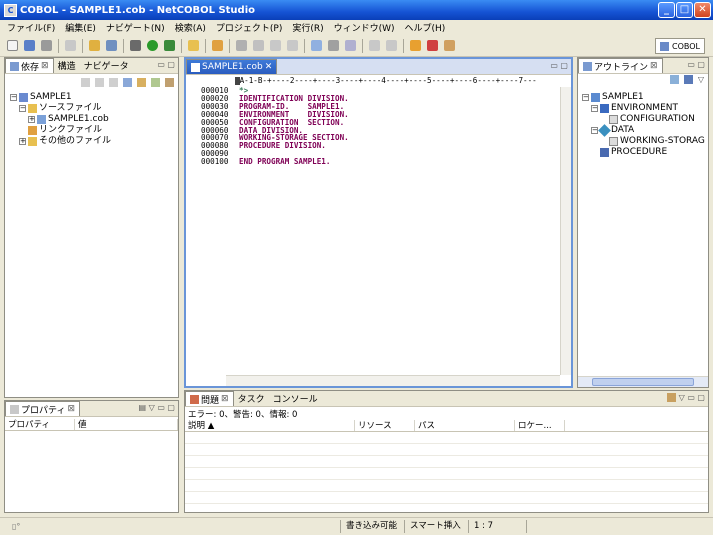  Describe the element at coordinates (157, 407) in the screenshot. I see `panel-minmax-icon: ▤ ▽ ▭ ▢` at that location.